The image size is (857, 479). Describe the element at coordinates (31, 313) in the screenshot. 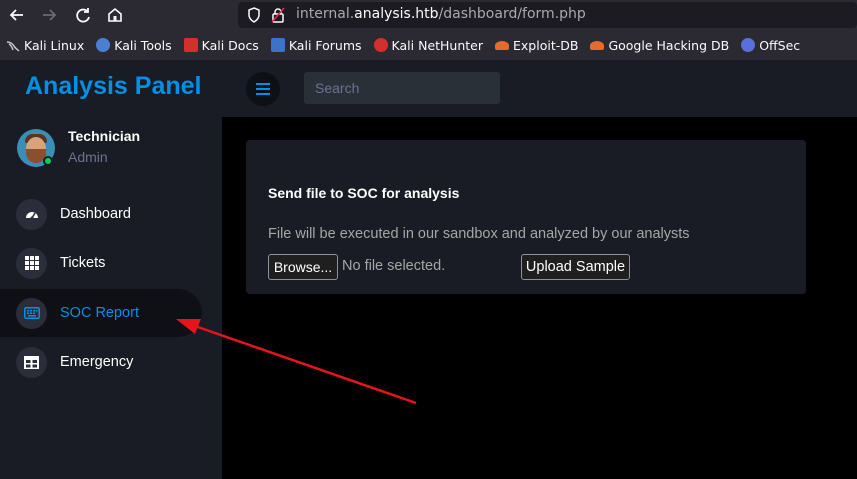

I see `keyboard-icon` at that location.